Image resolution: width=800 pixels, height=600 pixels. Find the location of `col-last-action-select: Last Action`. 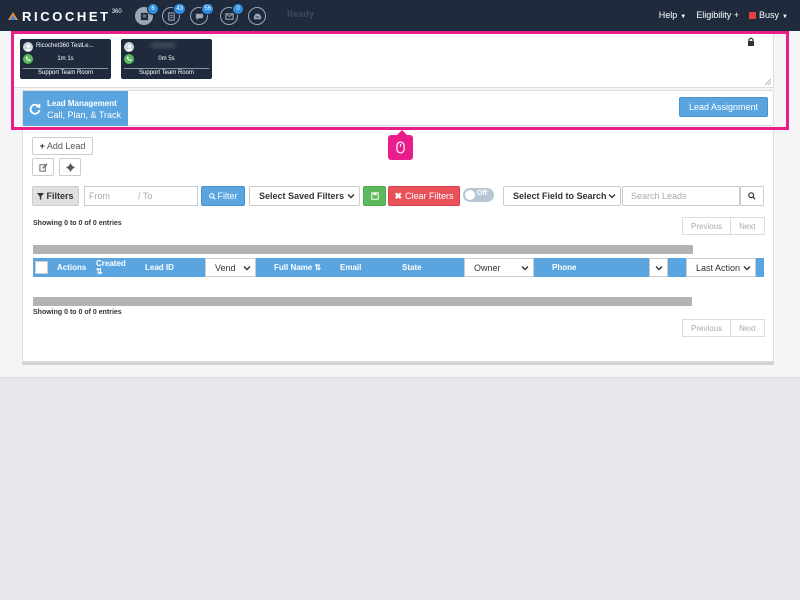

col-last-action-select: Last Action is located at coordinates (721, 267).